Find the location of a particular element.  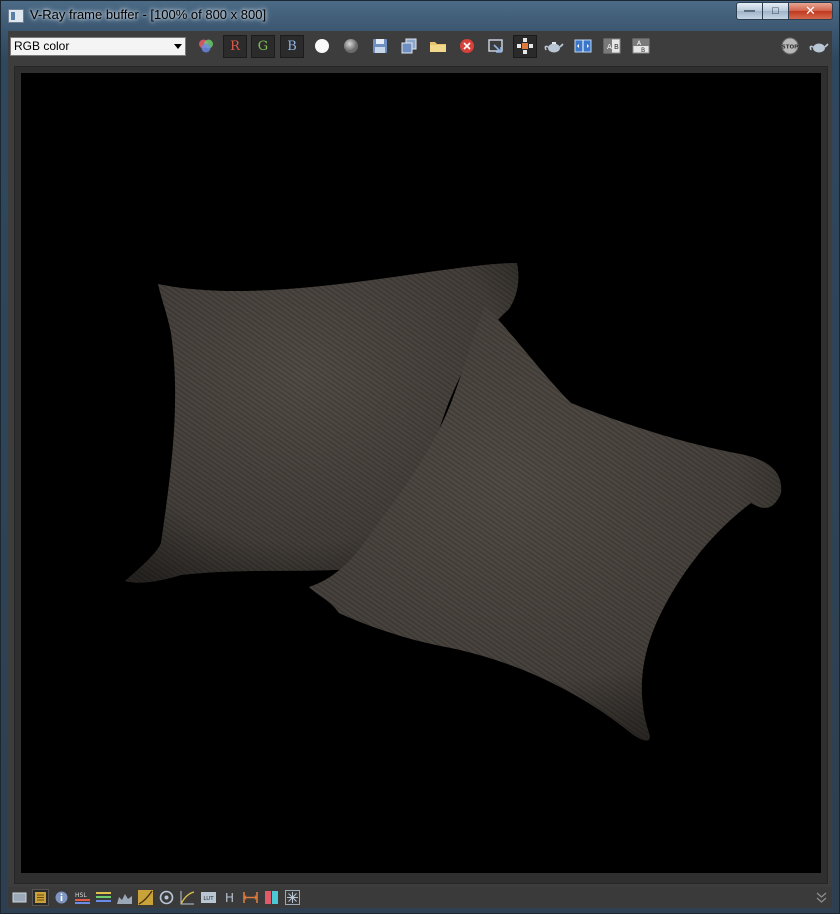

copy-icon is located at coordinates (409, 46).